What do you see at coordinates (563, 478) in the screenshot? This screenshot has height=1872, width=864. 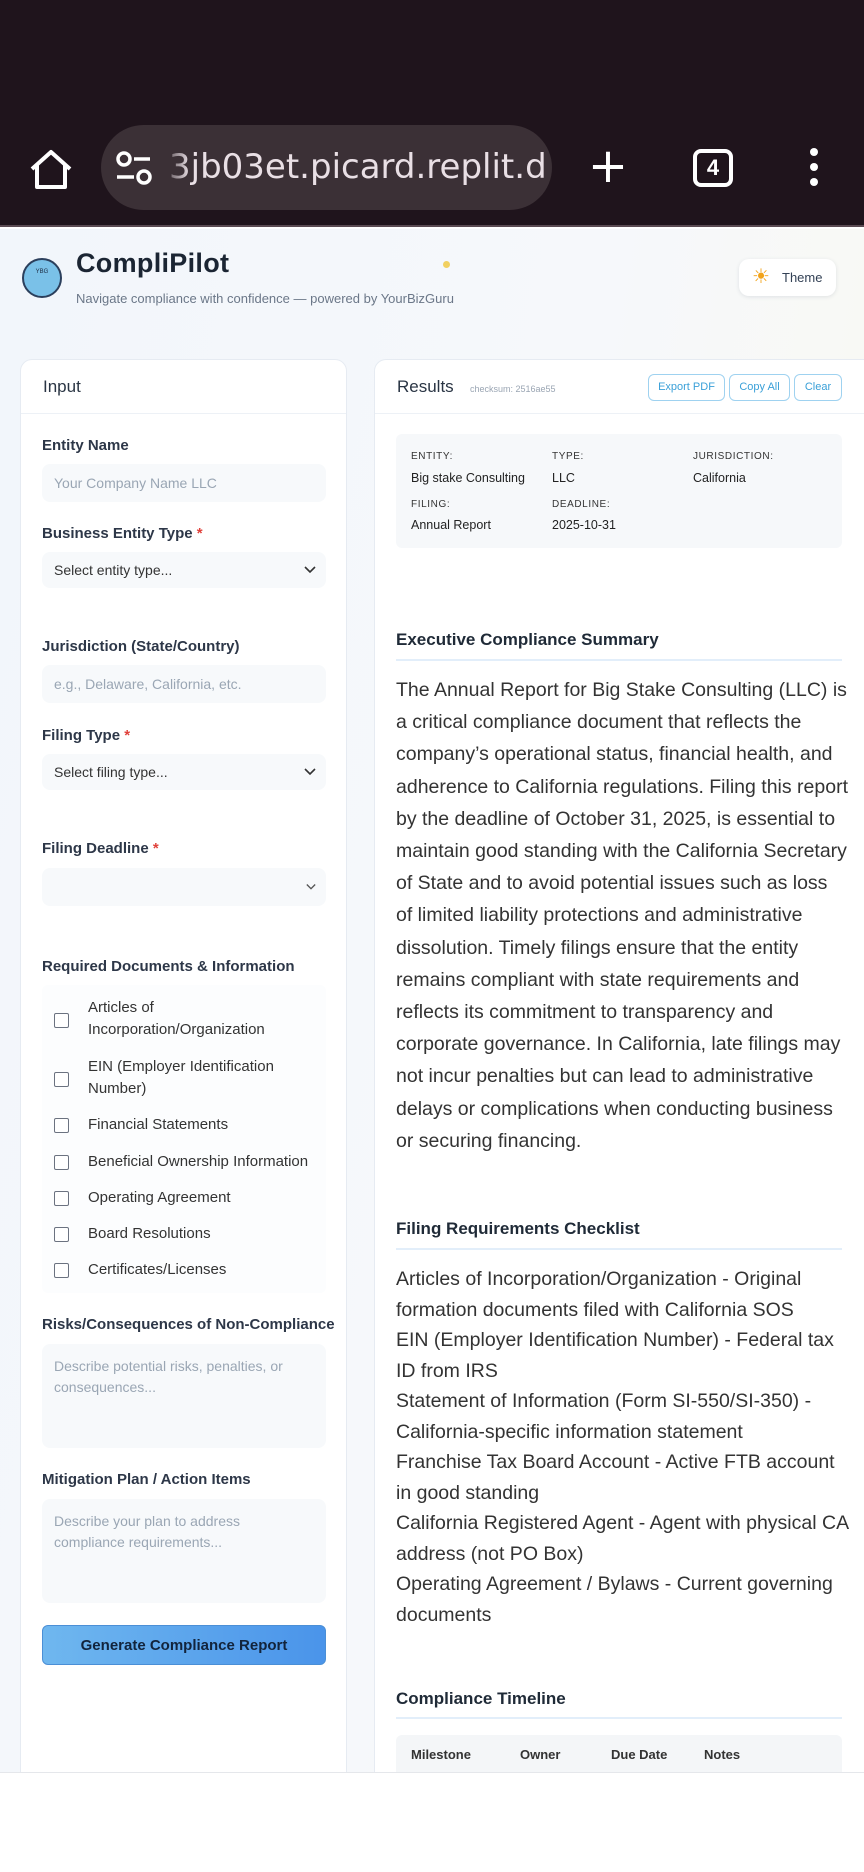 I see `meta-type-value: LLC` at bounding box center [563, 478].